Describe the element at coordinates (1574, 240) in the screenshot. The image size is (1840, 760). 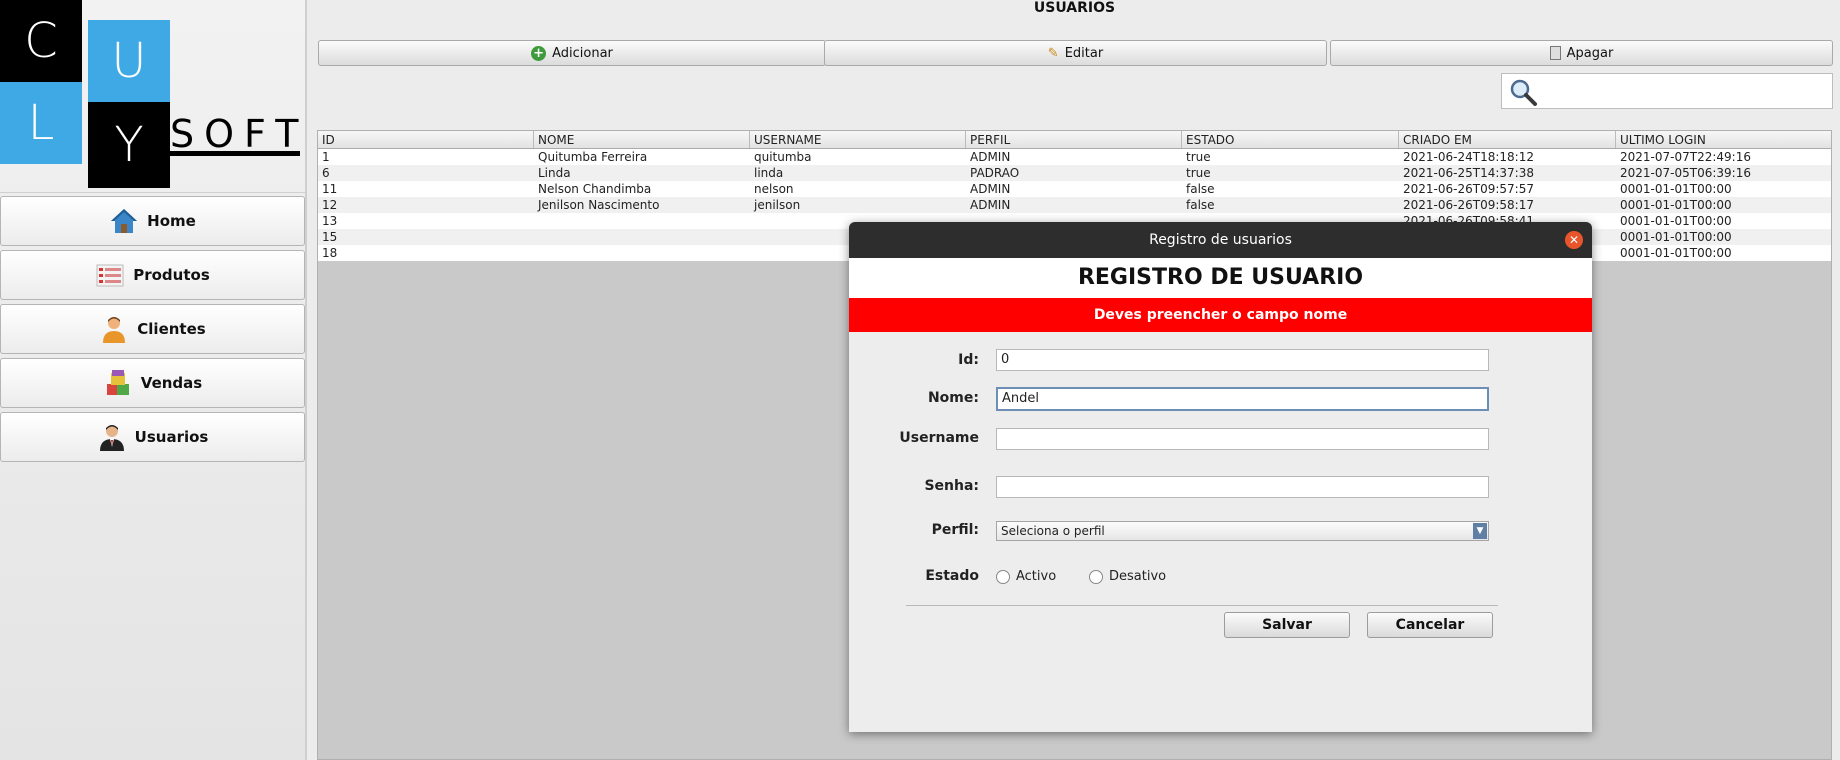
I see `close-icon: ✕` at that location.